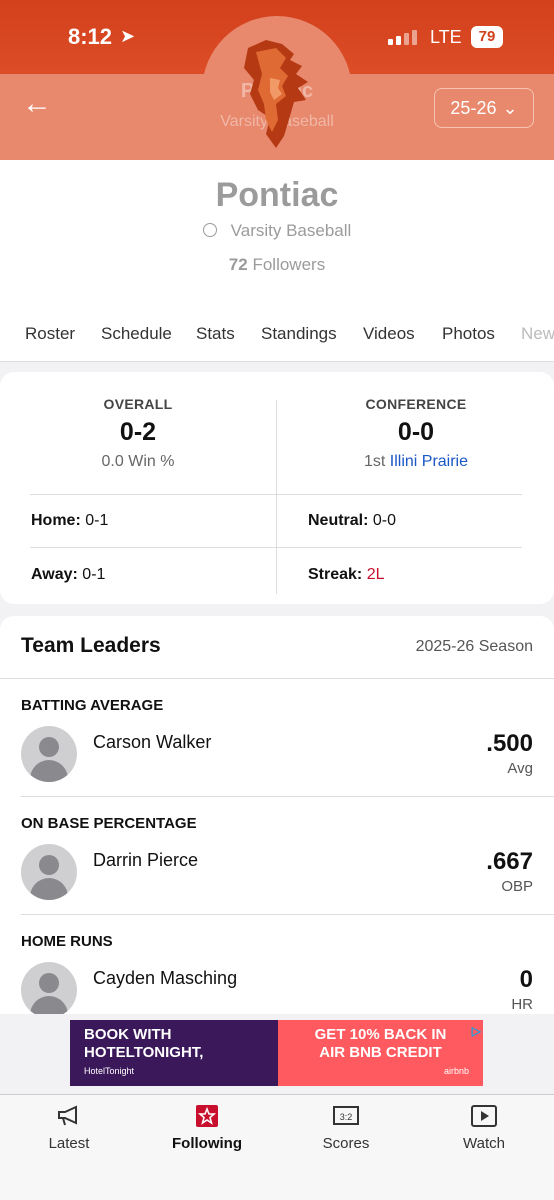 This screenshot has height=1200, width=554. What do you see at coordinates (209, 230) in the screenshot?
I see `baseball-icon` at bounding box center [209, 230].